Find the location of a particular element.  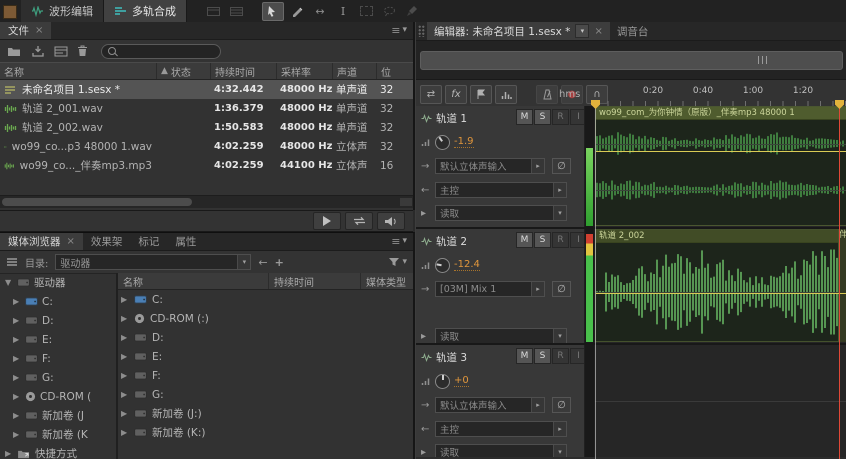

time-selection-tool-icon: I is located at coordinates (343, 11).